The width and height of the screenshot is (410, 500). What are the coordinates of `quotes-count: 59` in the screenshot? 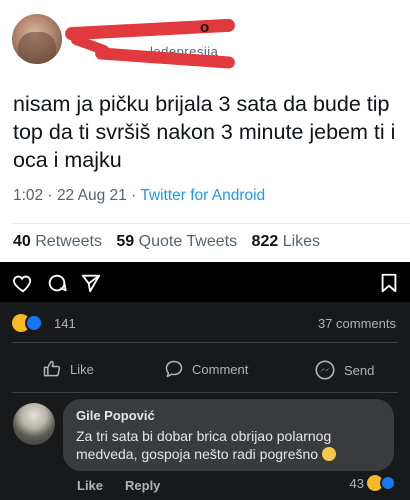 It's located at (125, 241).